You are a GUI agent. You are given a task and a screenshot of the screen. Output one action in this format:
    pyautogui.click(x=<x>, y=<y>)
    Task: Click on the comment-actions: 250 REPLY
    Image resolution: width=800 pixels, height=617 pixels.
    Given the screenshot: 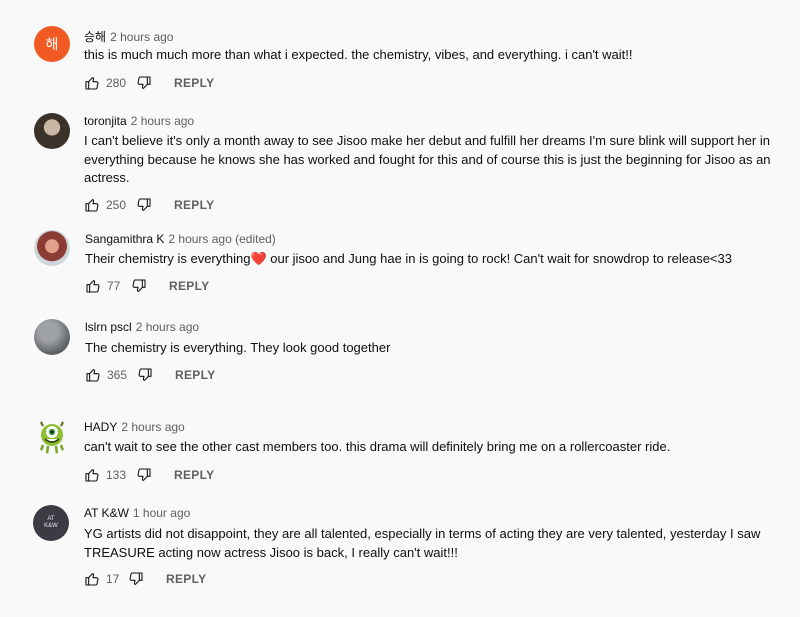 What is the action you would take?
    pyautogui.click(x=149, y=205)
    